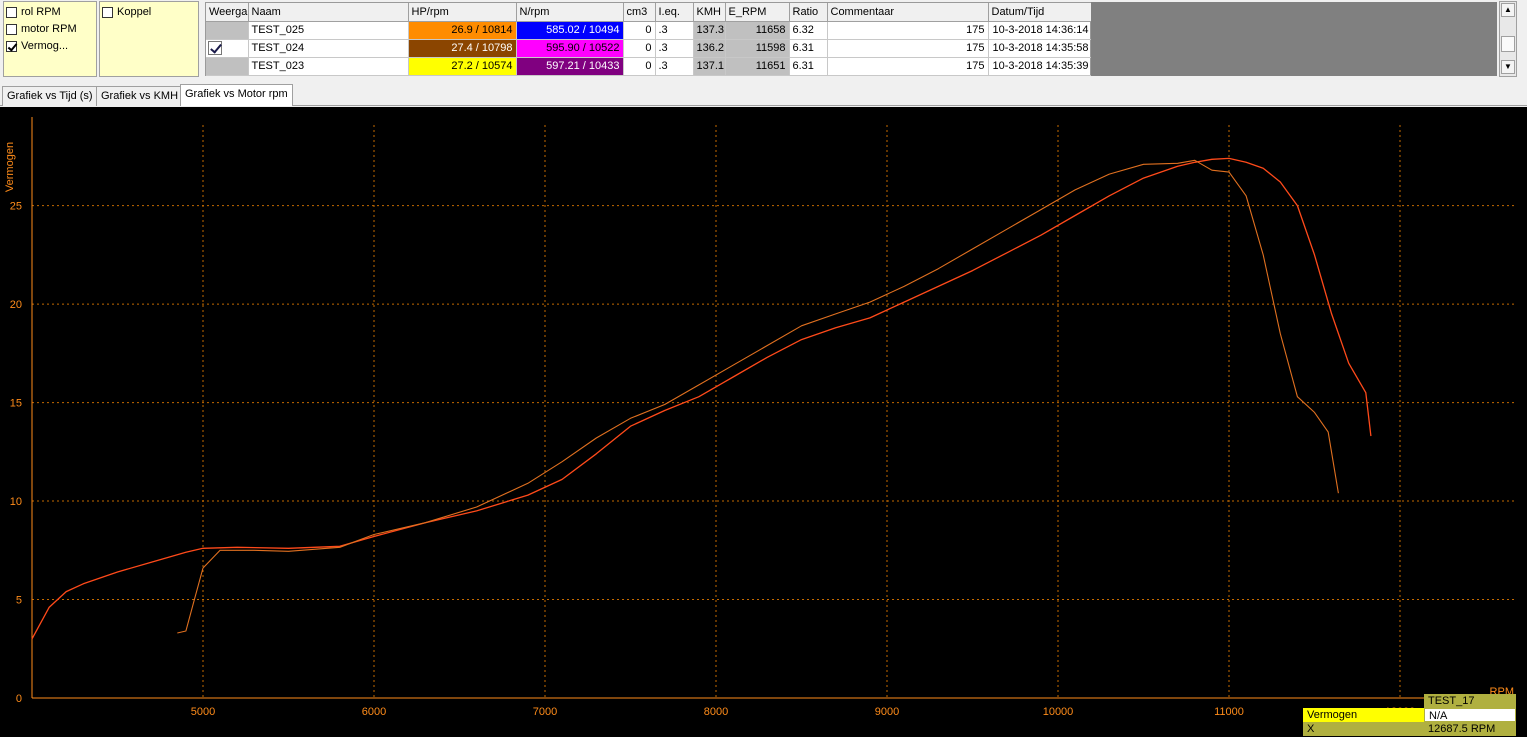 This screenshot has width=1527, height=737. I want to click on x-tick-label: 5000, so click(203, 712).